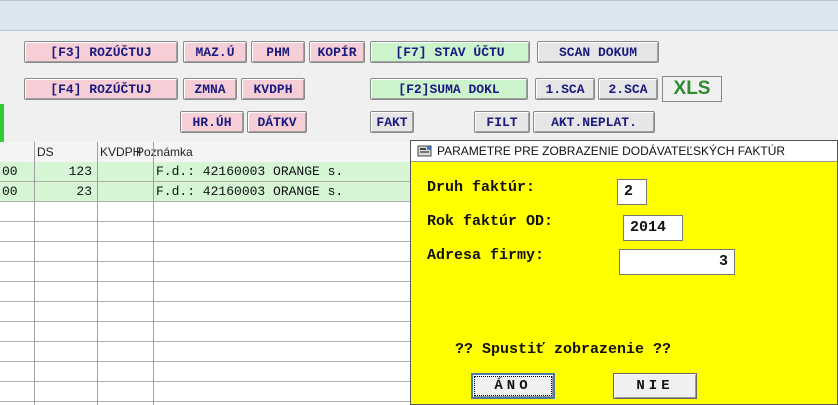 The width and height of the screenshot is (838, 405). Describe the element at coordinates (486, 255) in the screenshot. I see `adresa-firmy-label: Adresa firmy:` at that location.